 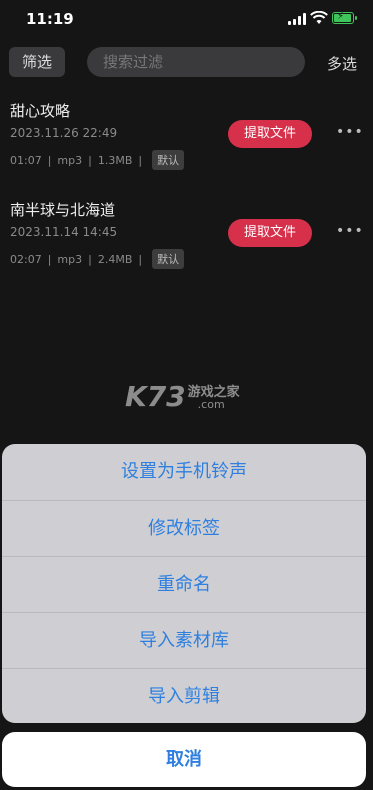 I want to click on file-name: 南半球与北海道, so click(x=63, y=210).